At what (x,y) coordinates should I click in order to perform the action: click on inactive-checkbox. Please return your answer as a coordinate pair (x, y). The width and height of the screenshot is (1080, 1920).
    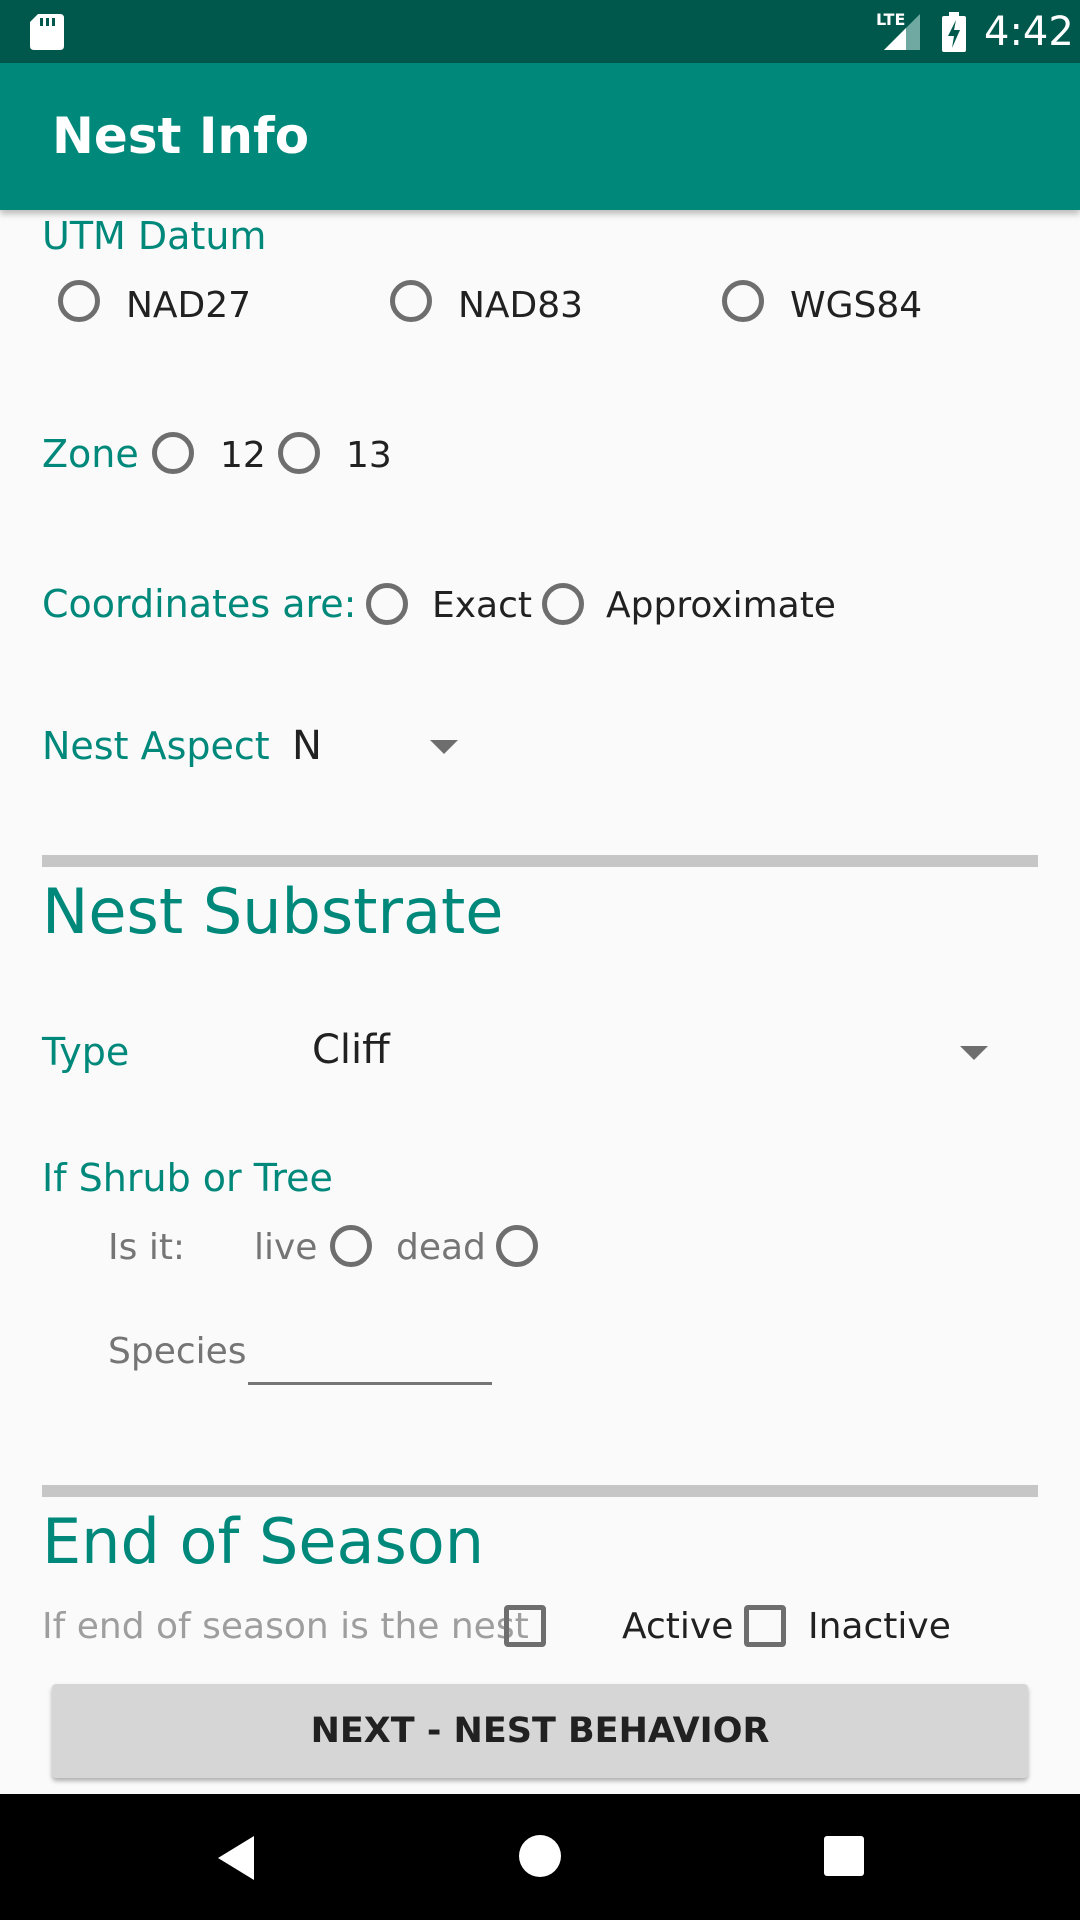
    Looking at the image, I should click on (765, 1626).